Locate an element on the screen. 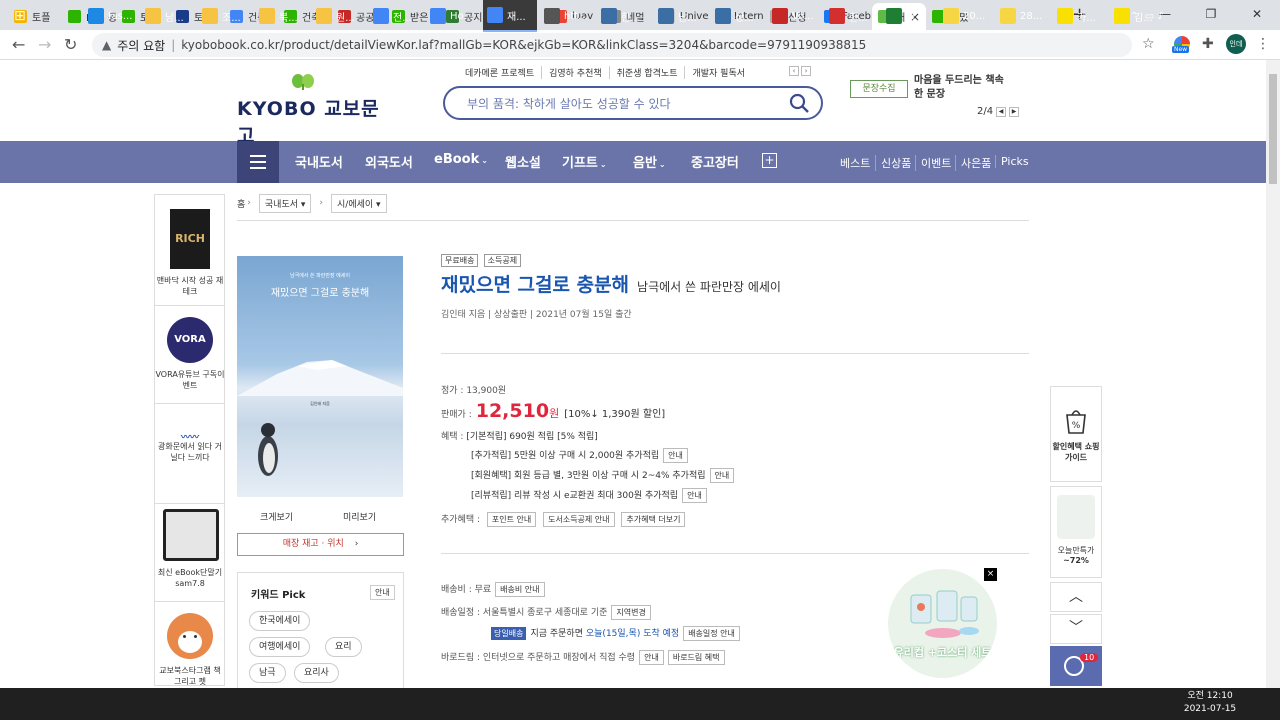  left-banner-label: VORA유튜브 구독이벤트 is located at coordinates (190, 380).